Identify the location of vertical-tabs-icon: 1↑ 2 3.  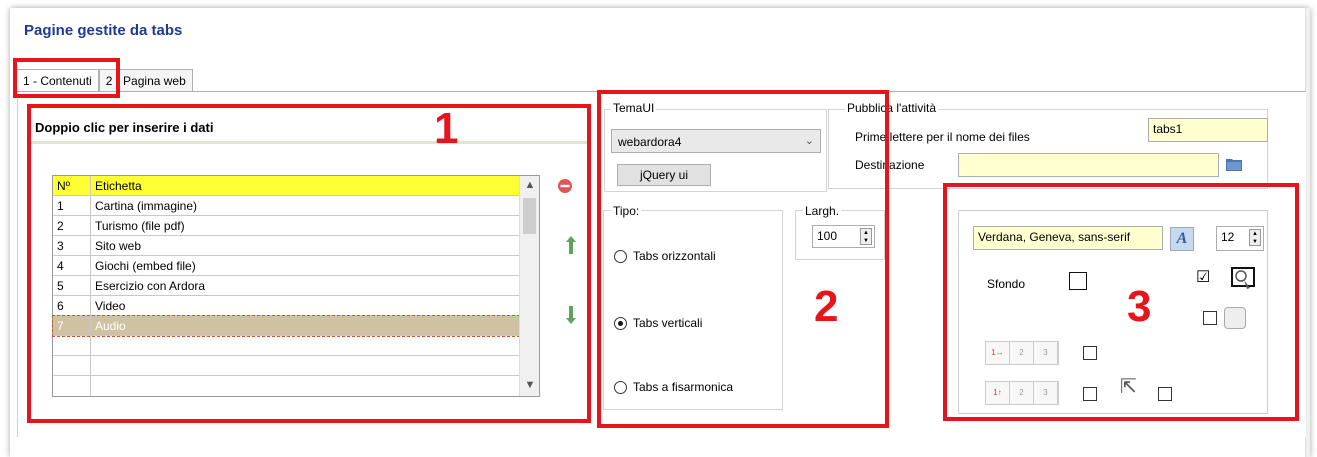
(1022, 393).